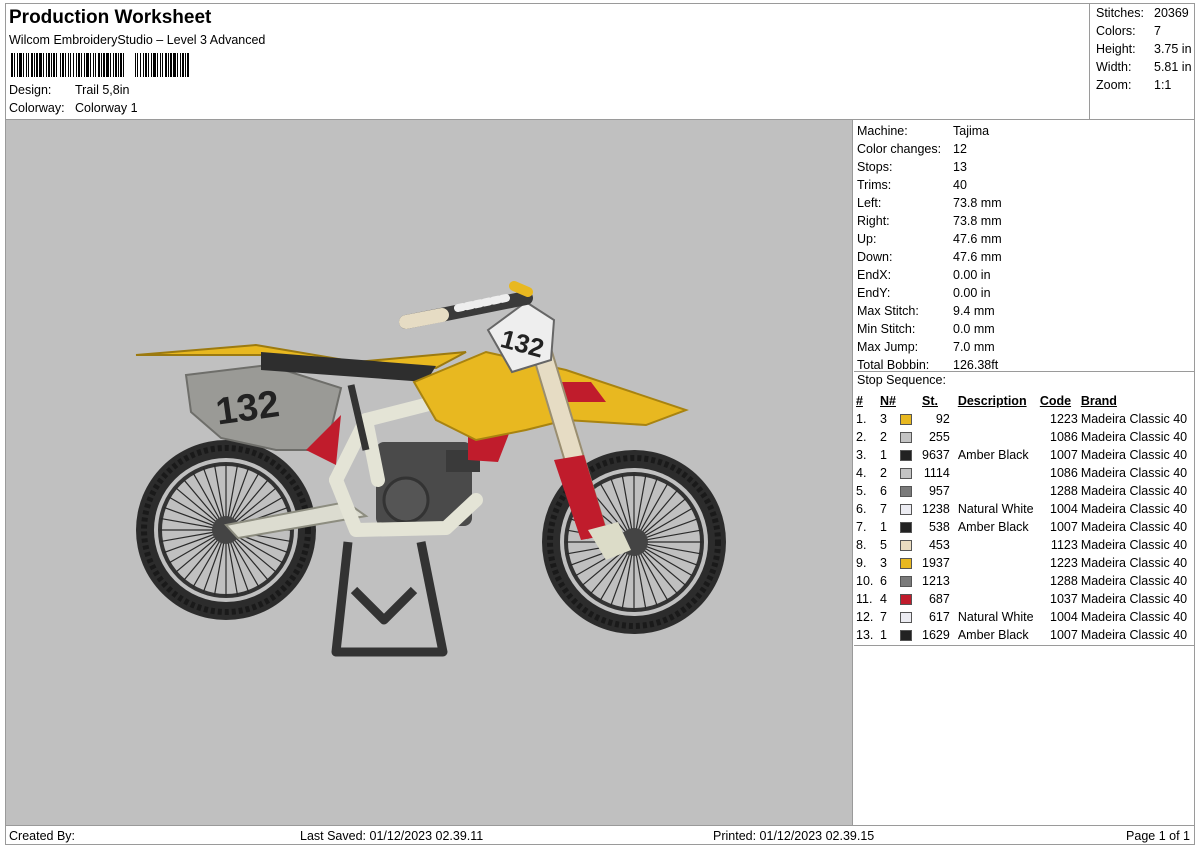  Describe the element at coordinates (389, 599) in the screenshot. I see `bike-stand-icon` at that location.